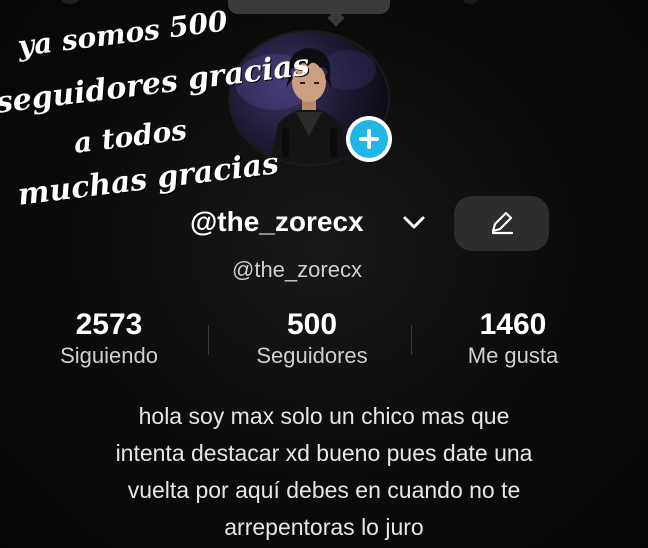  I want to click on stat-likes-value: 1460, so click(513, 324).